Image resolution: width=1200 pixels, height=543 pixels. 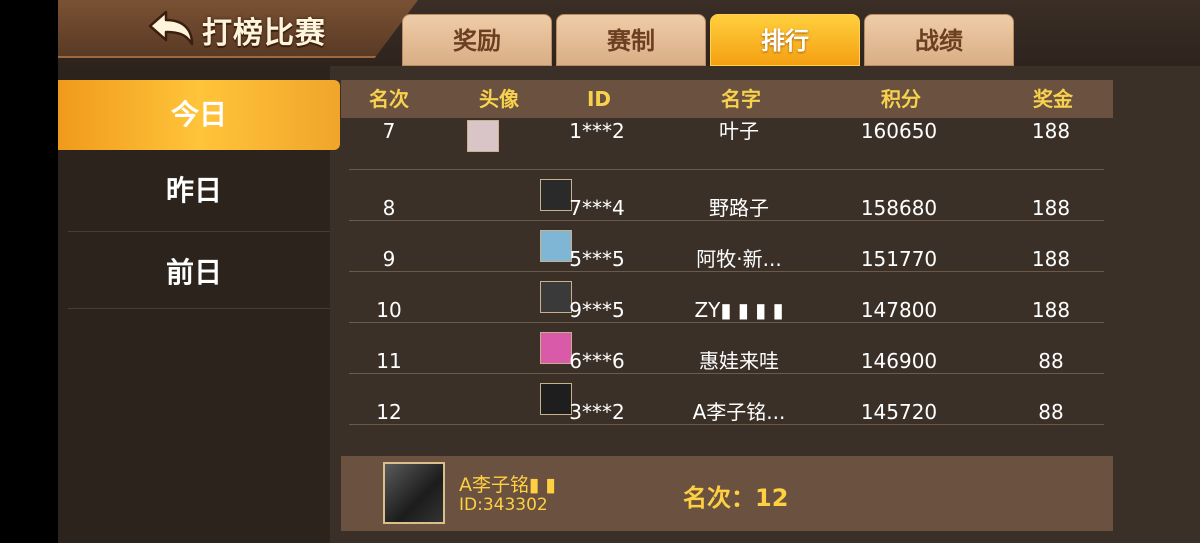 I want to click on name-cell: 叶子, so click(x=739, y=131).